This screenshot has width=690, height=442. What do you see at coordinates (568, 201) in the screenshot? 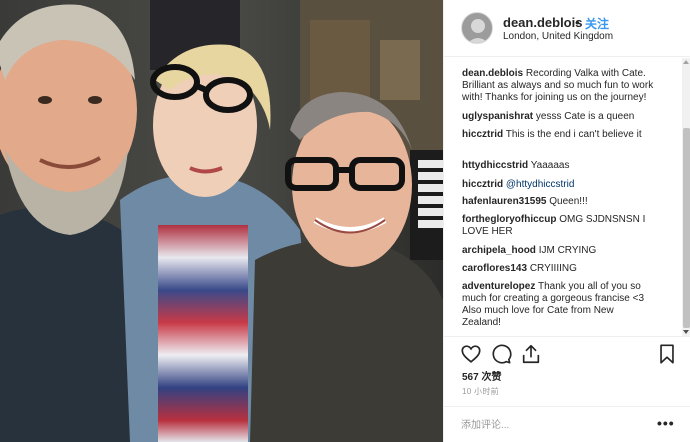
I see `comment-text: Queen!!!` at bounding box center [568, 201].